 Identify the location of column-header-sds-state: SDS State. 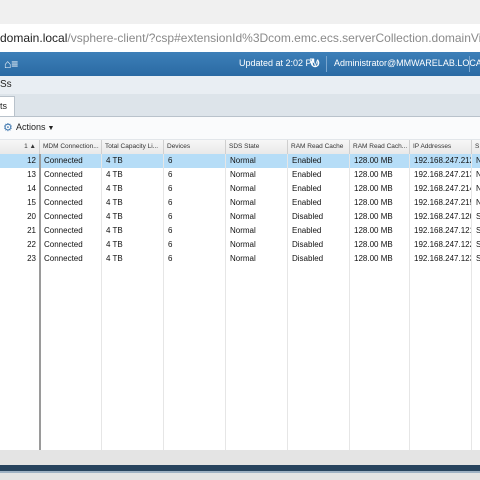
(257, 147).